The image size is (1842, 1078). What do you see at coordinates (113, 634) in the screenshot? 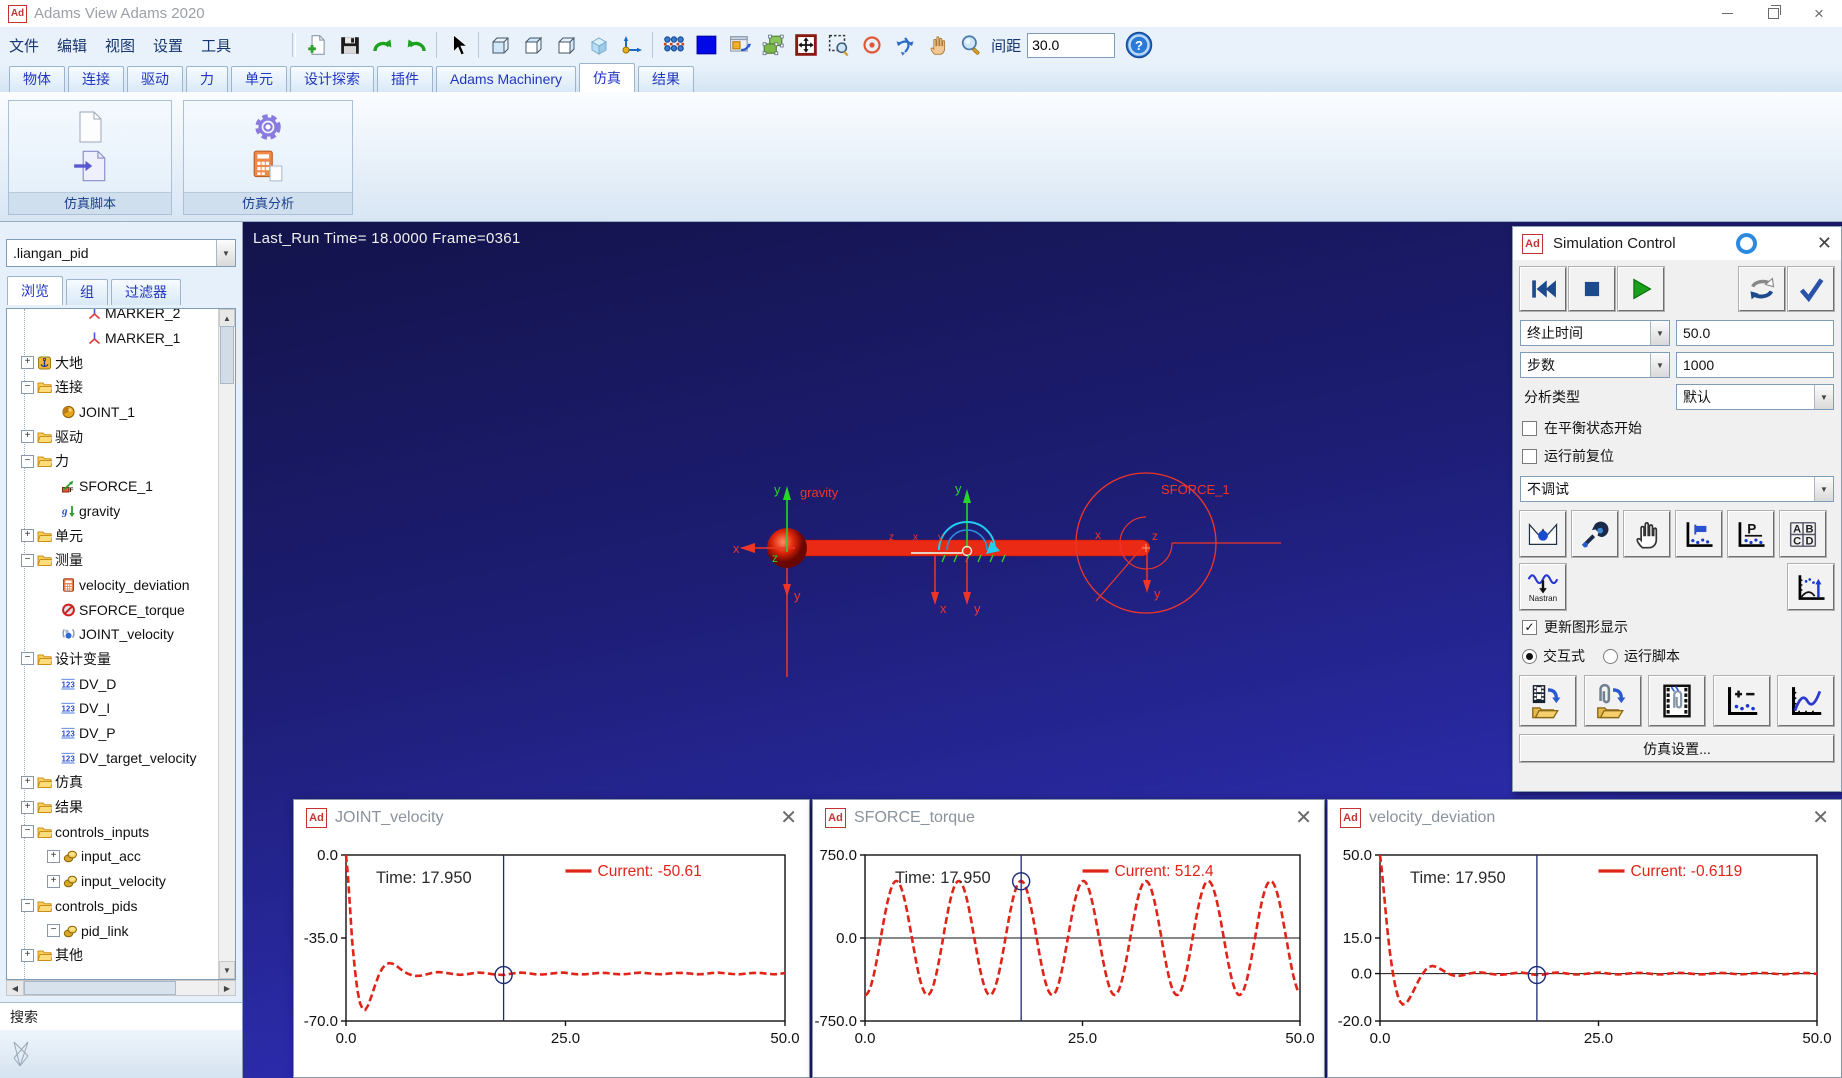
I see `tree-item: JOINT_velocity` at bounding box center [113, 634].